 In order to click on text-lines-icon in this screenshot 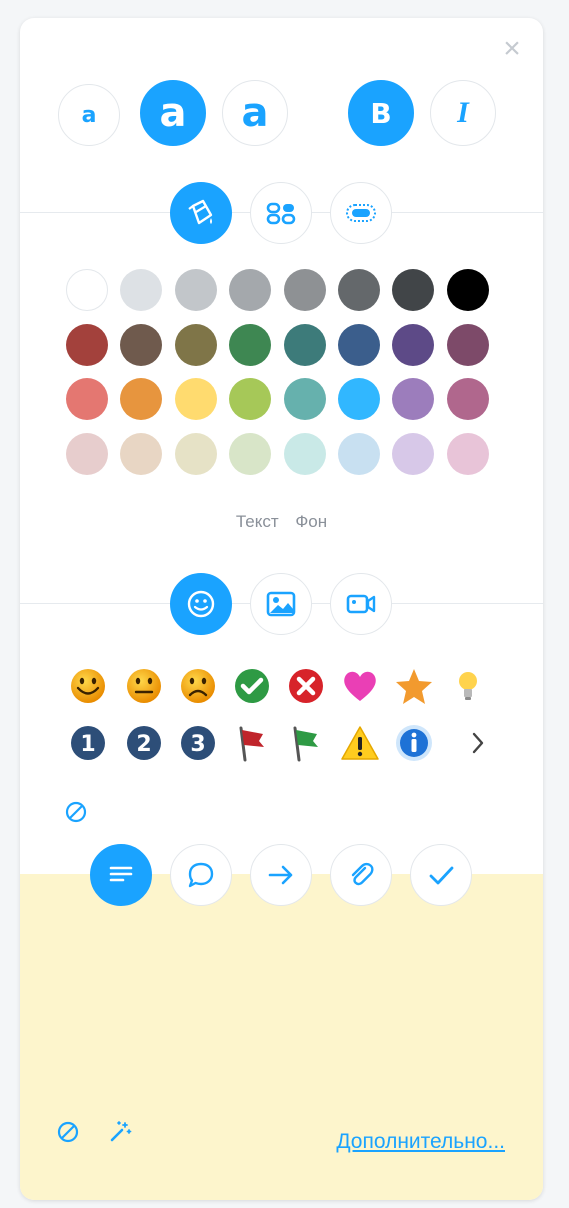, I will do `click(121, 874)`.